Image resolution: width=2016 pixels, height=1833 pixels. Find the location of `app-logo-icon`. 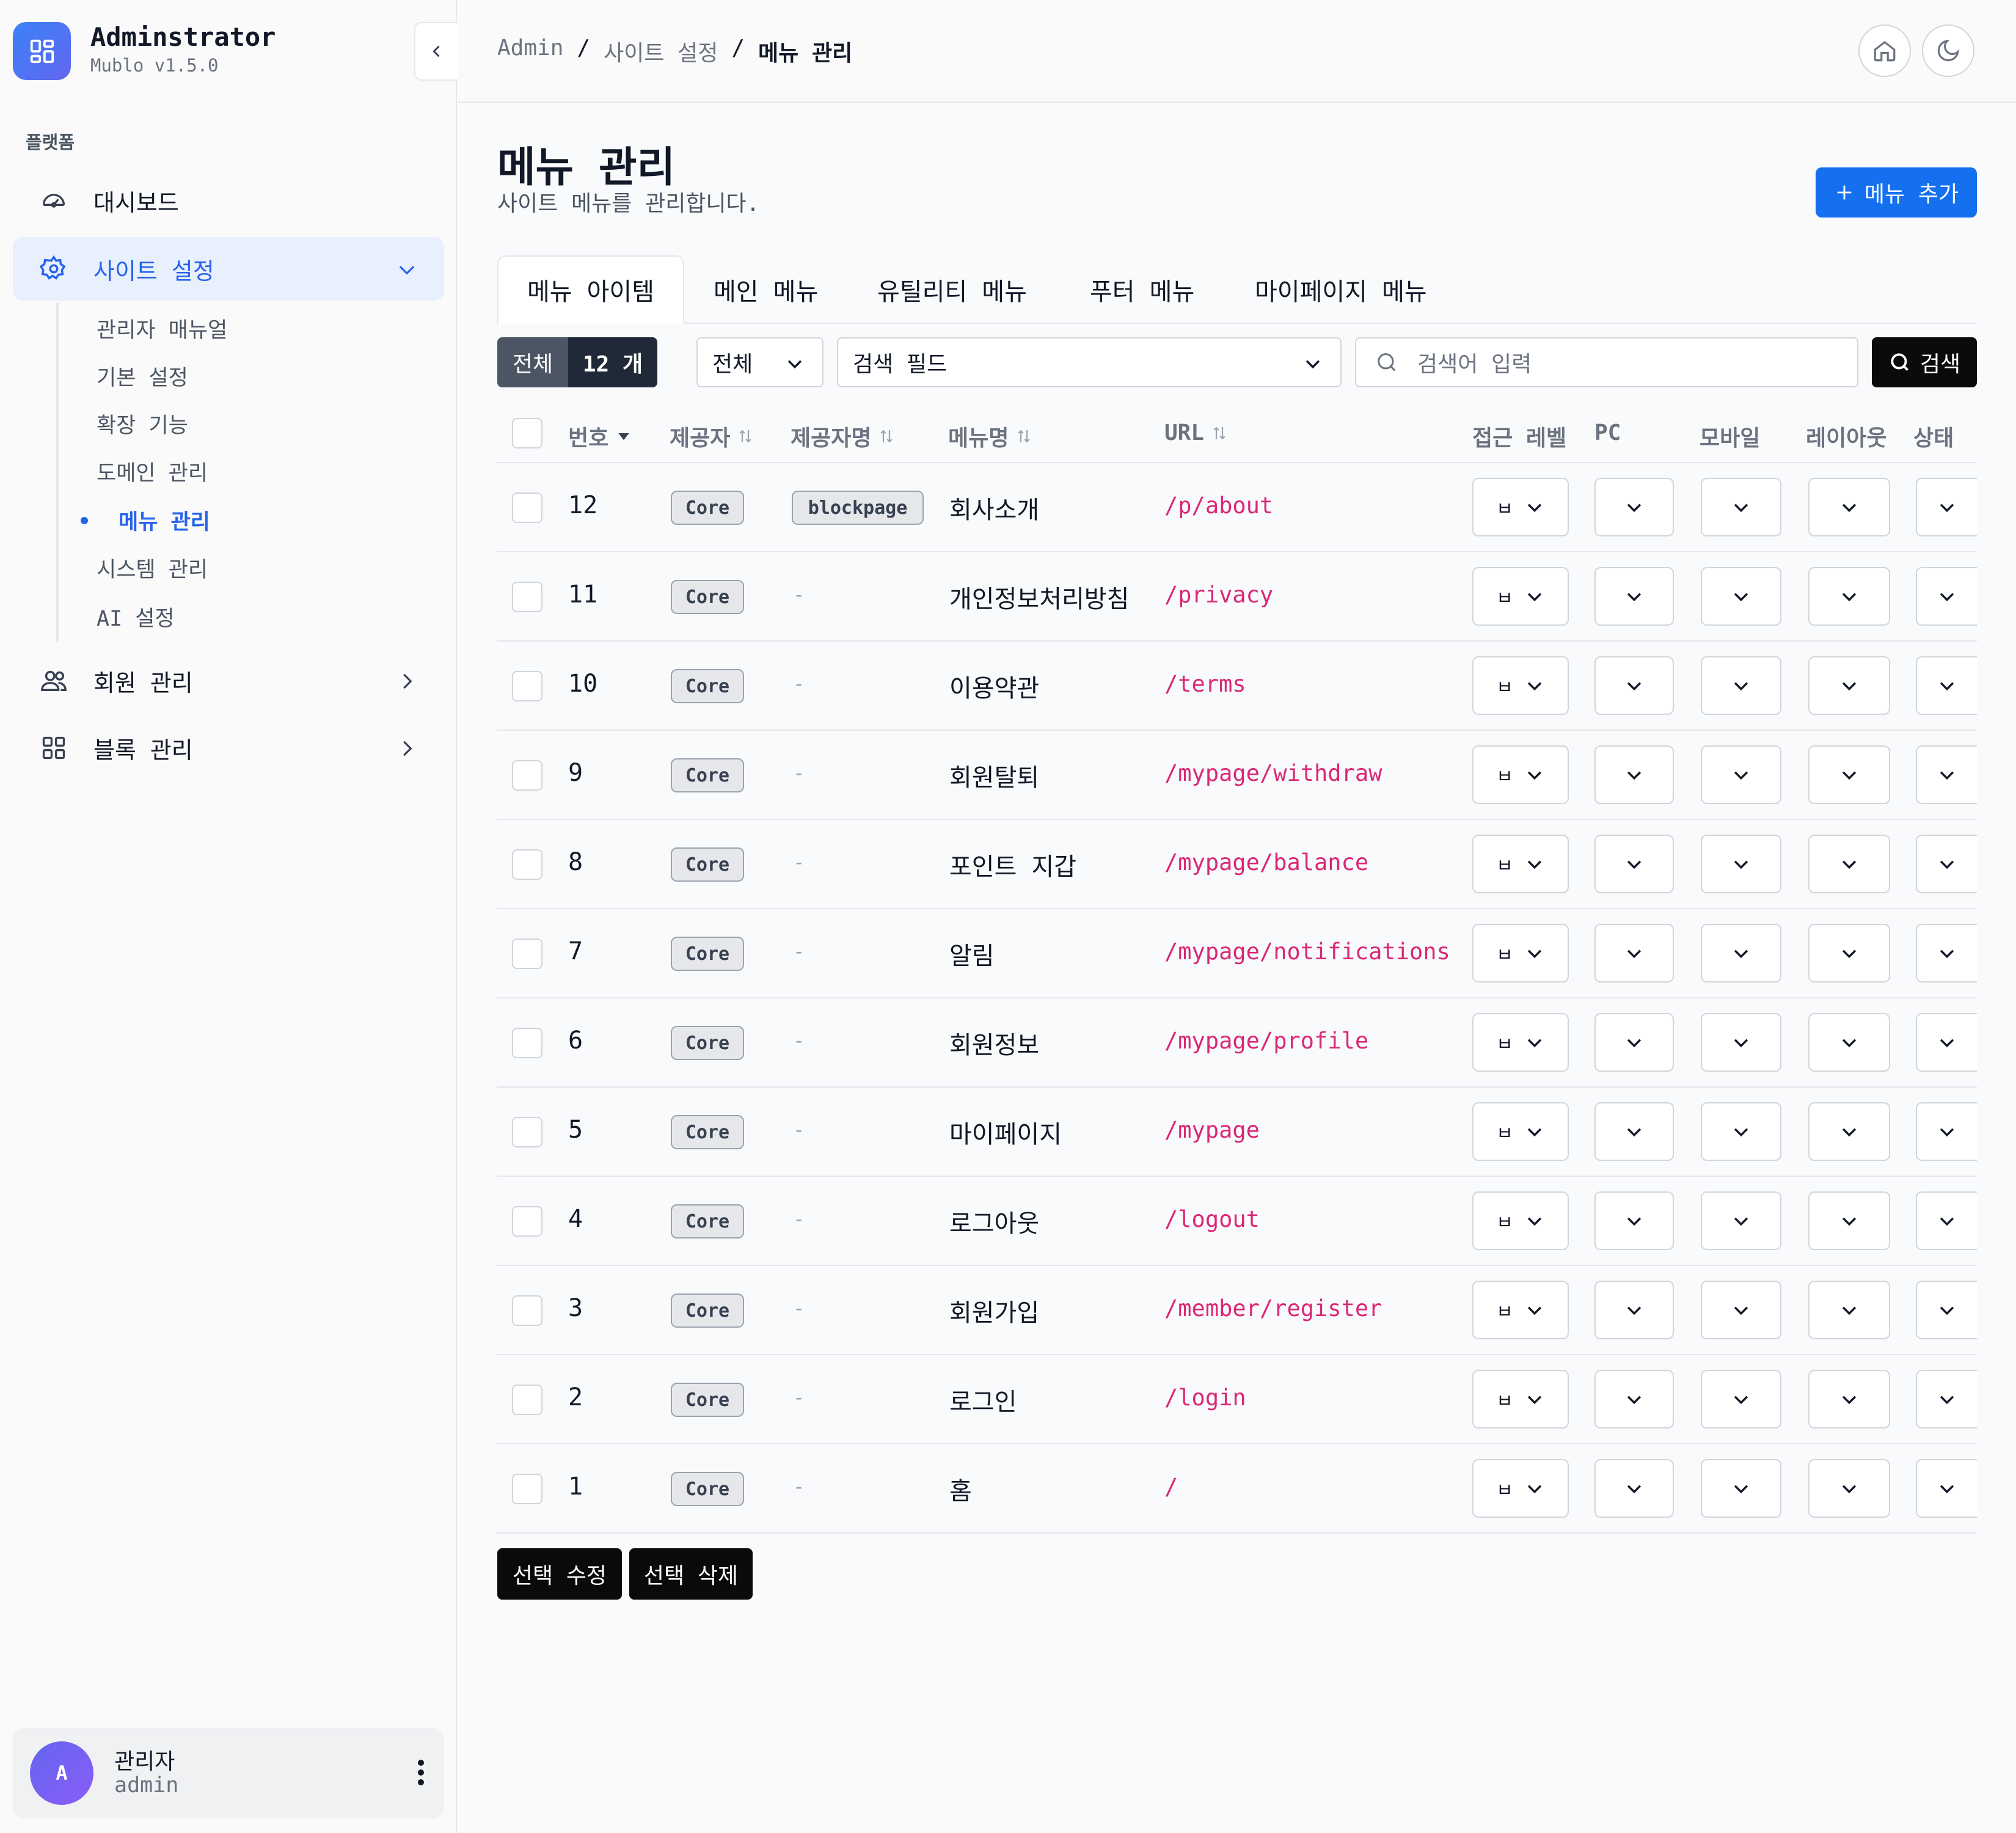

app-logo-icon is located at coordinates (42, 51).